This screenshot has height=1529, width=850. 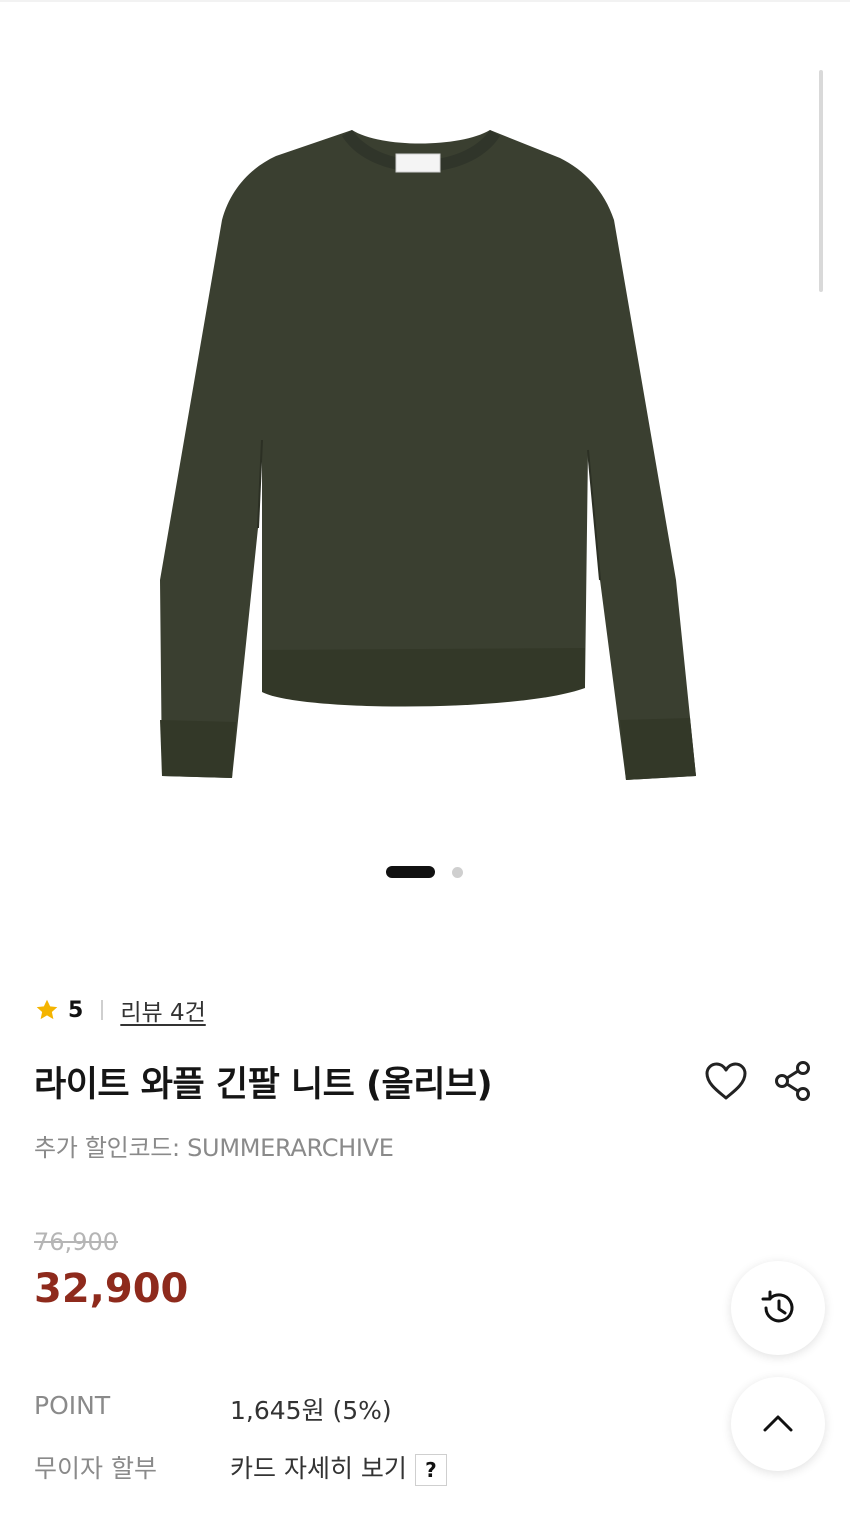 What do you see at coordinates (311, 1410) in the screenshot?
I see `point-value: 1,645원 (5%)` at bounding box center [311, 1410].